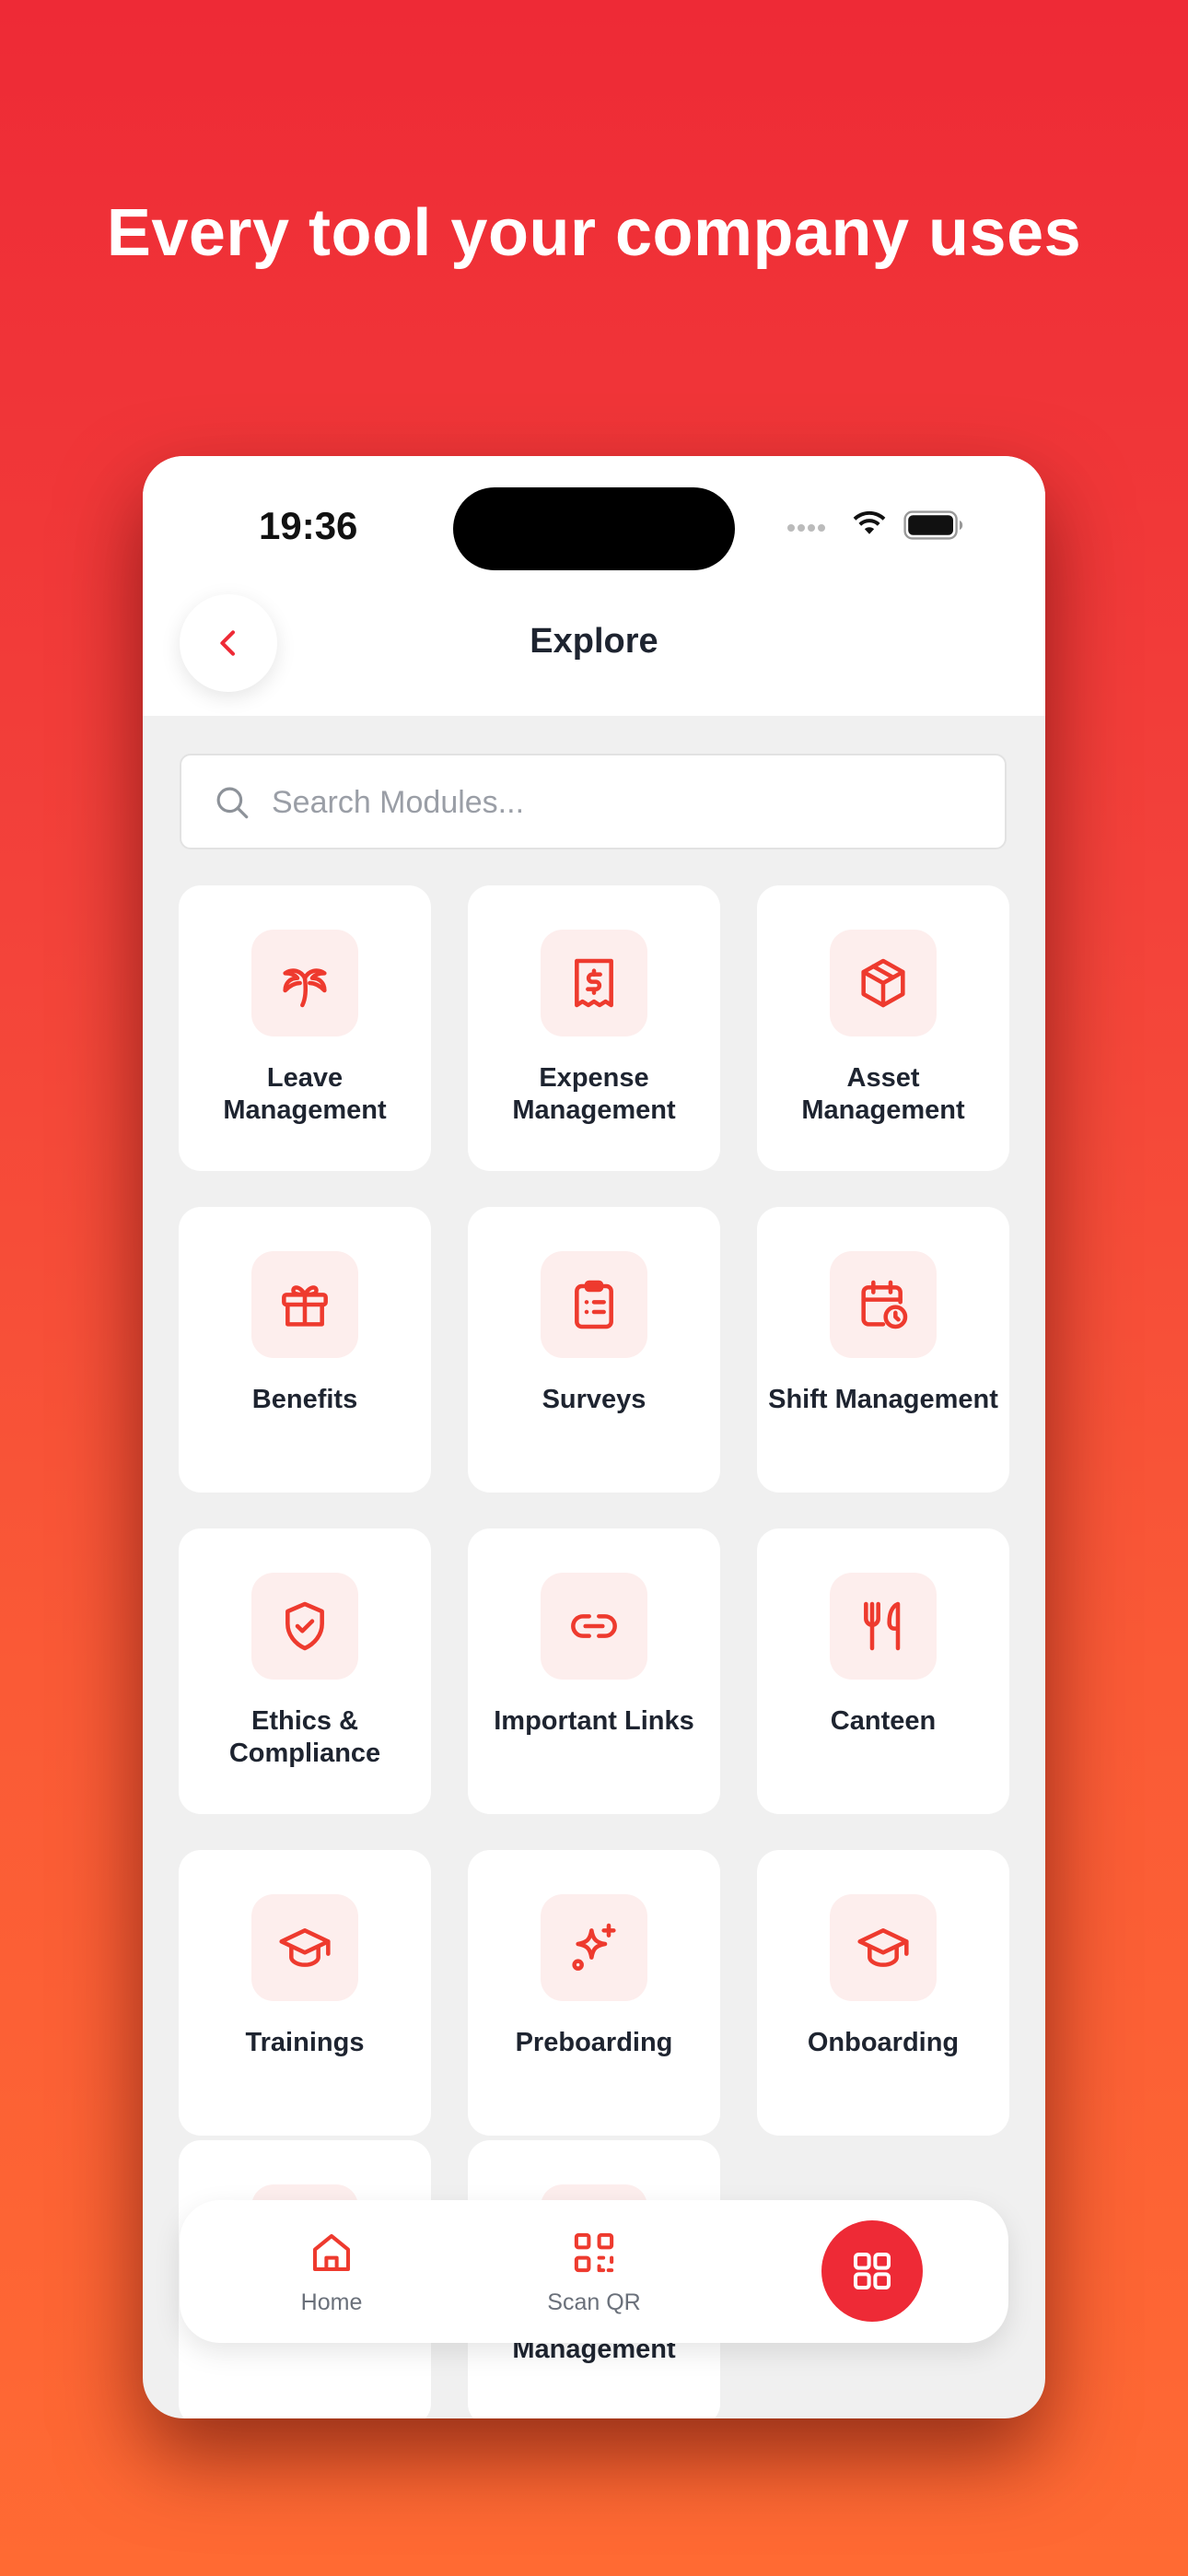 The image size is (1188, 2576). What do you see at coordinates (305, 1094) in the screenshot?
I see `module-label: Leave Management` at bounding box center [305, 1094].